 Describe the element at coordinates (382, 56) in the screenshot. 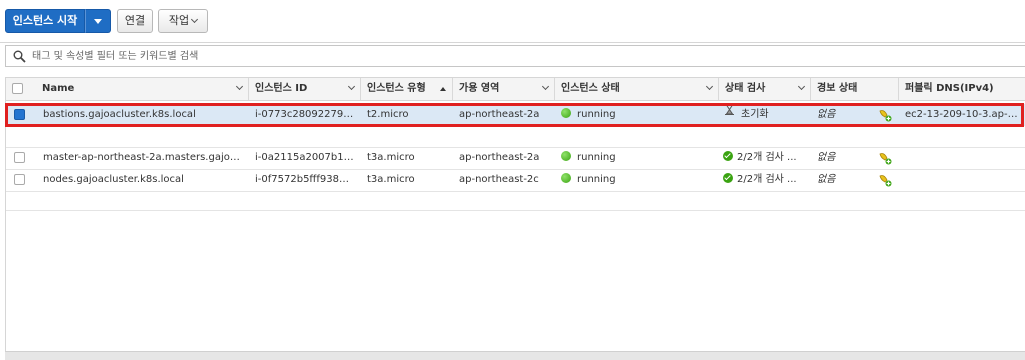

I see `filter-search-input` at that location.